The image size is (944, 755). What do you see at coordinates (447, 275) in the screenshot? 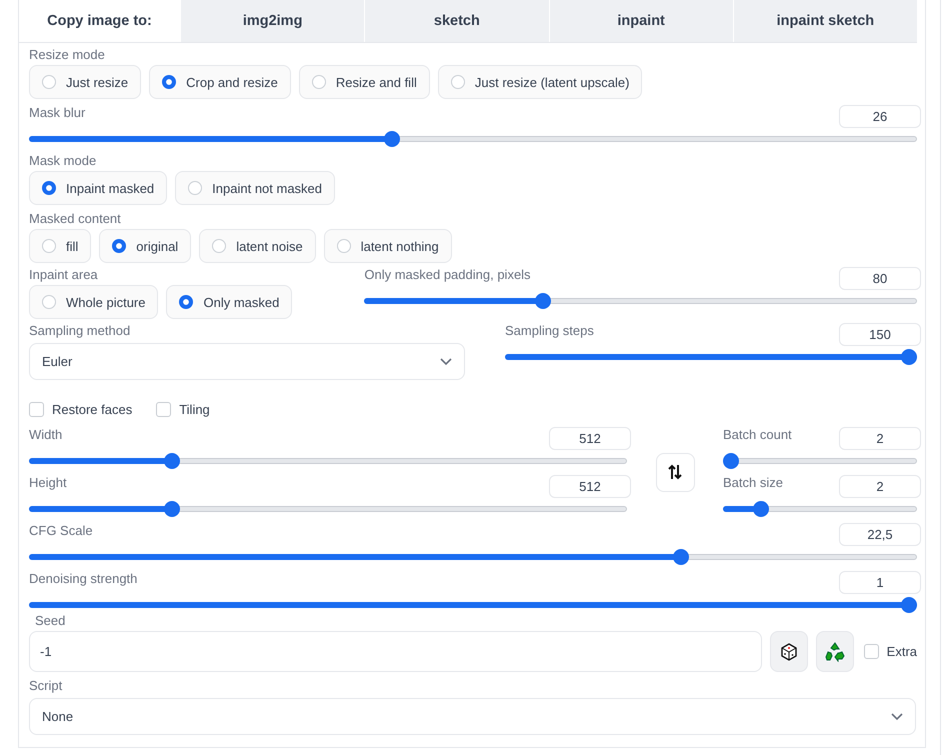
I see `field-label: Only masked padding, pixels` at bounding box center [447, 275].